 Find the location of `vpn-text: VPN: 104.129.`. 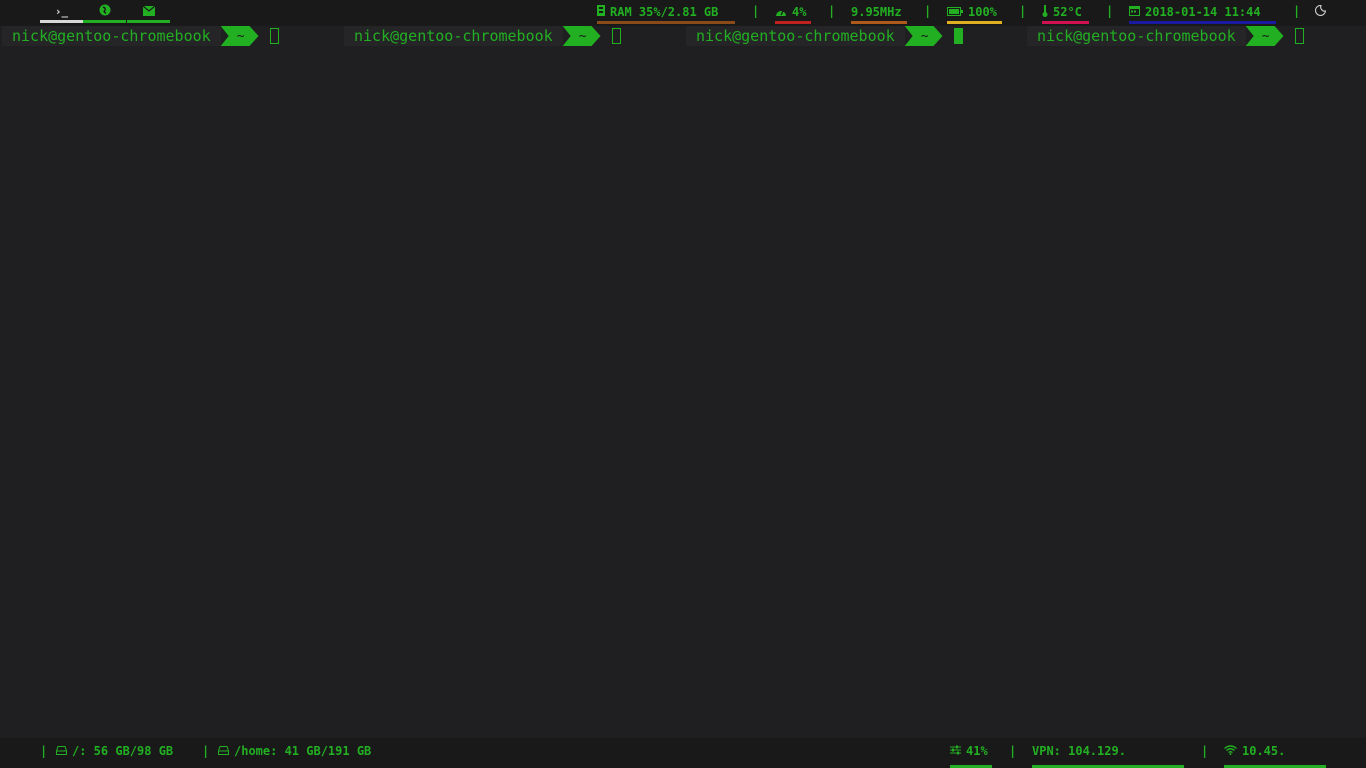

vpn-text: VPN: 104.129. is located at coordinates (1079, 751).